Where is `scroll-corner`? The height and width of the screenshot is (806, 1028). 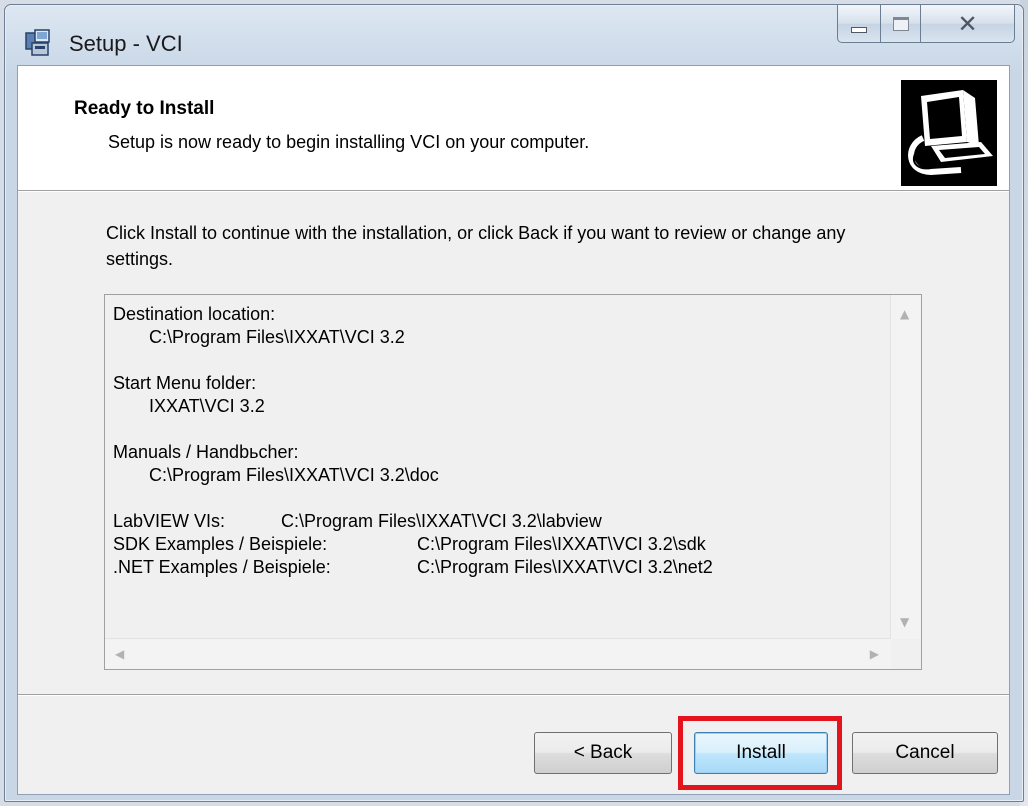
scroll-corner is located at coordinates (906, 654).